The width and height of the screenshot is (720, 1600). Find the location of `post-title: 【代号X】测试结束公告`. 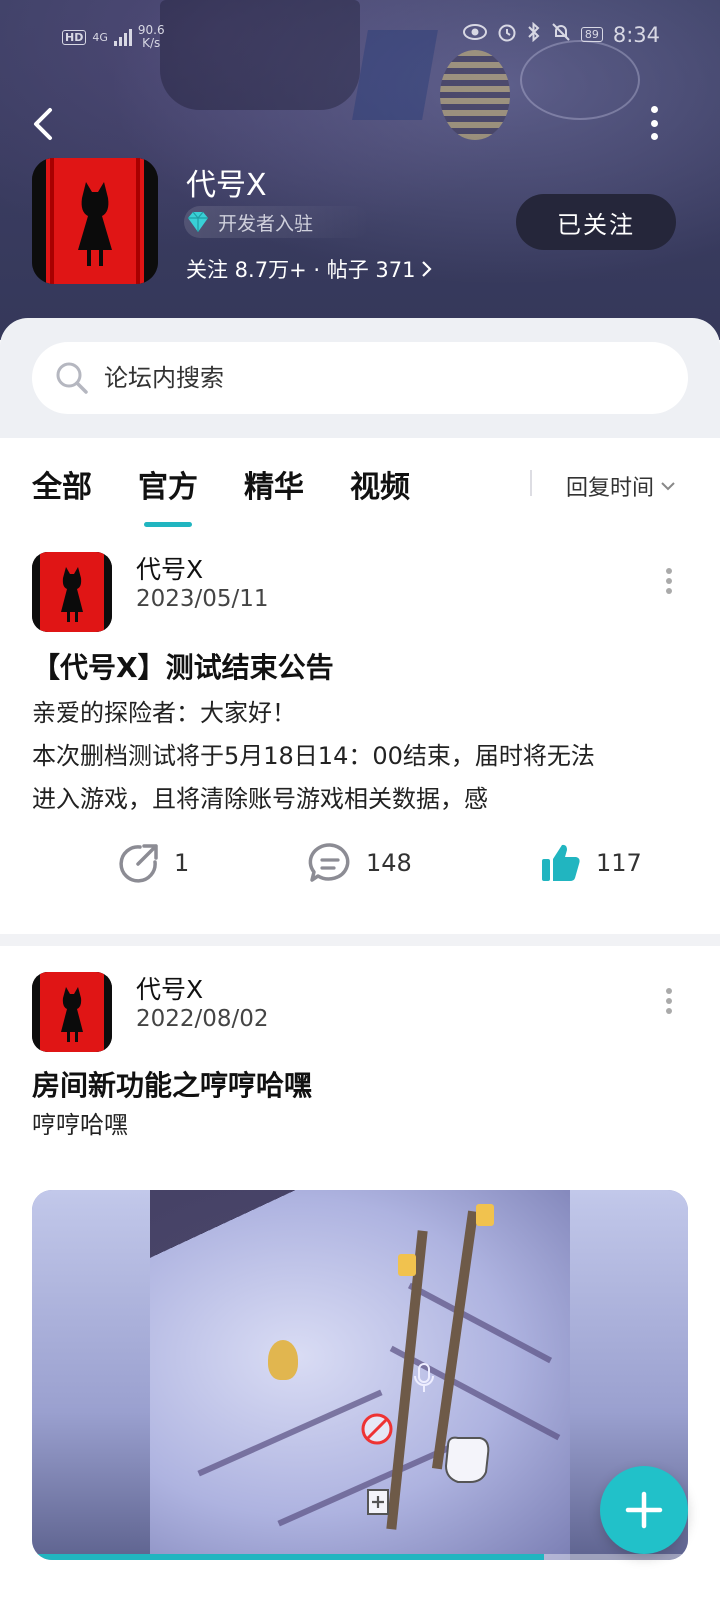

post-title: 【代号X】测试结束公告 is located at coordinates (183, 666).